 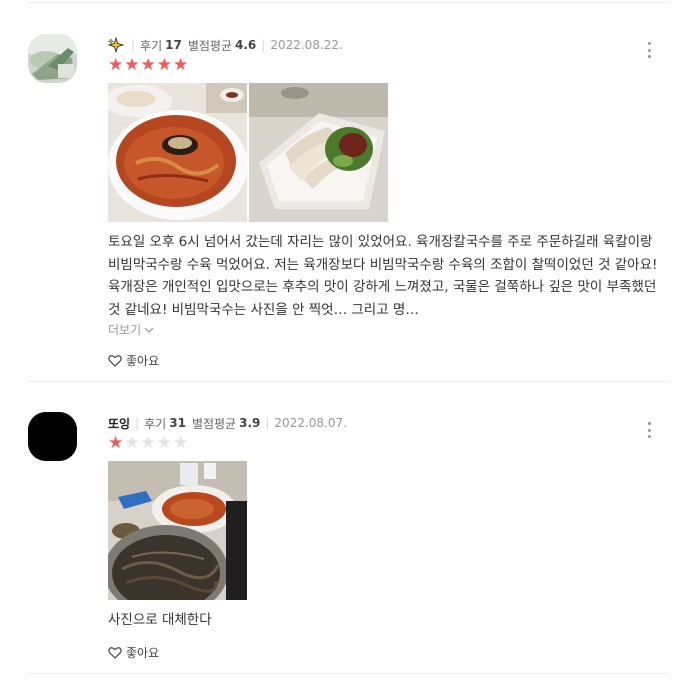 I want to click on more-label: 더보기, so click(x=125, y=330).